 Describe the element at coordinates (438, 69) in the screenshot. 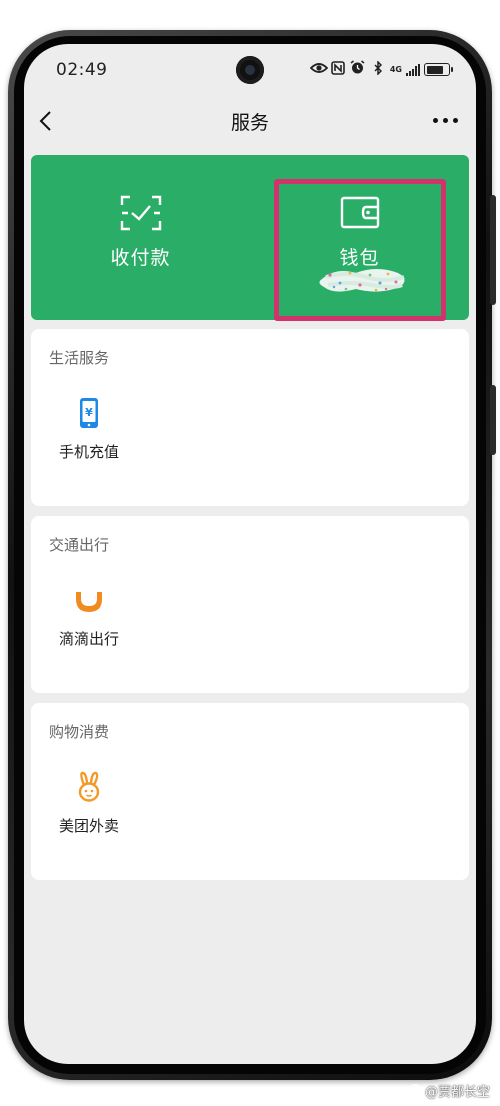

I see `battery-icon` at that location.